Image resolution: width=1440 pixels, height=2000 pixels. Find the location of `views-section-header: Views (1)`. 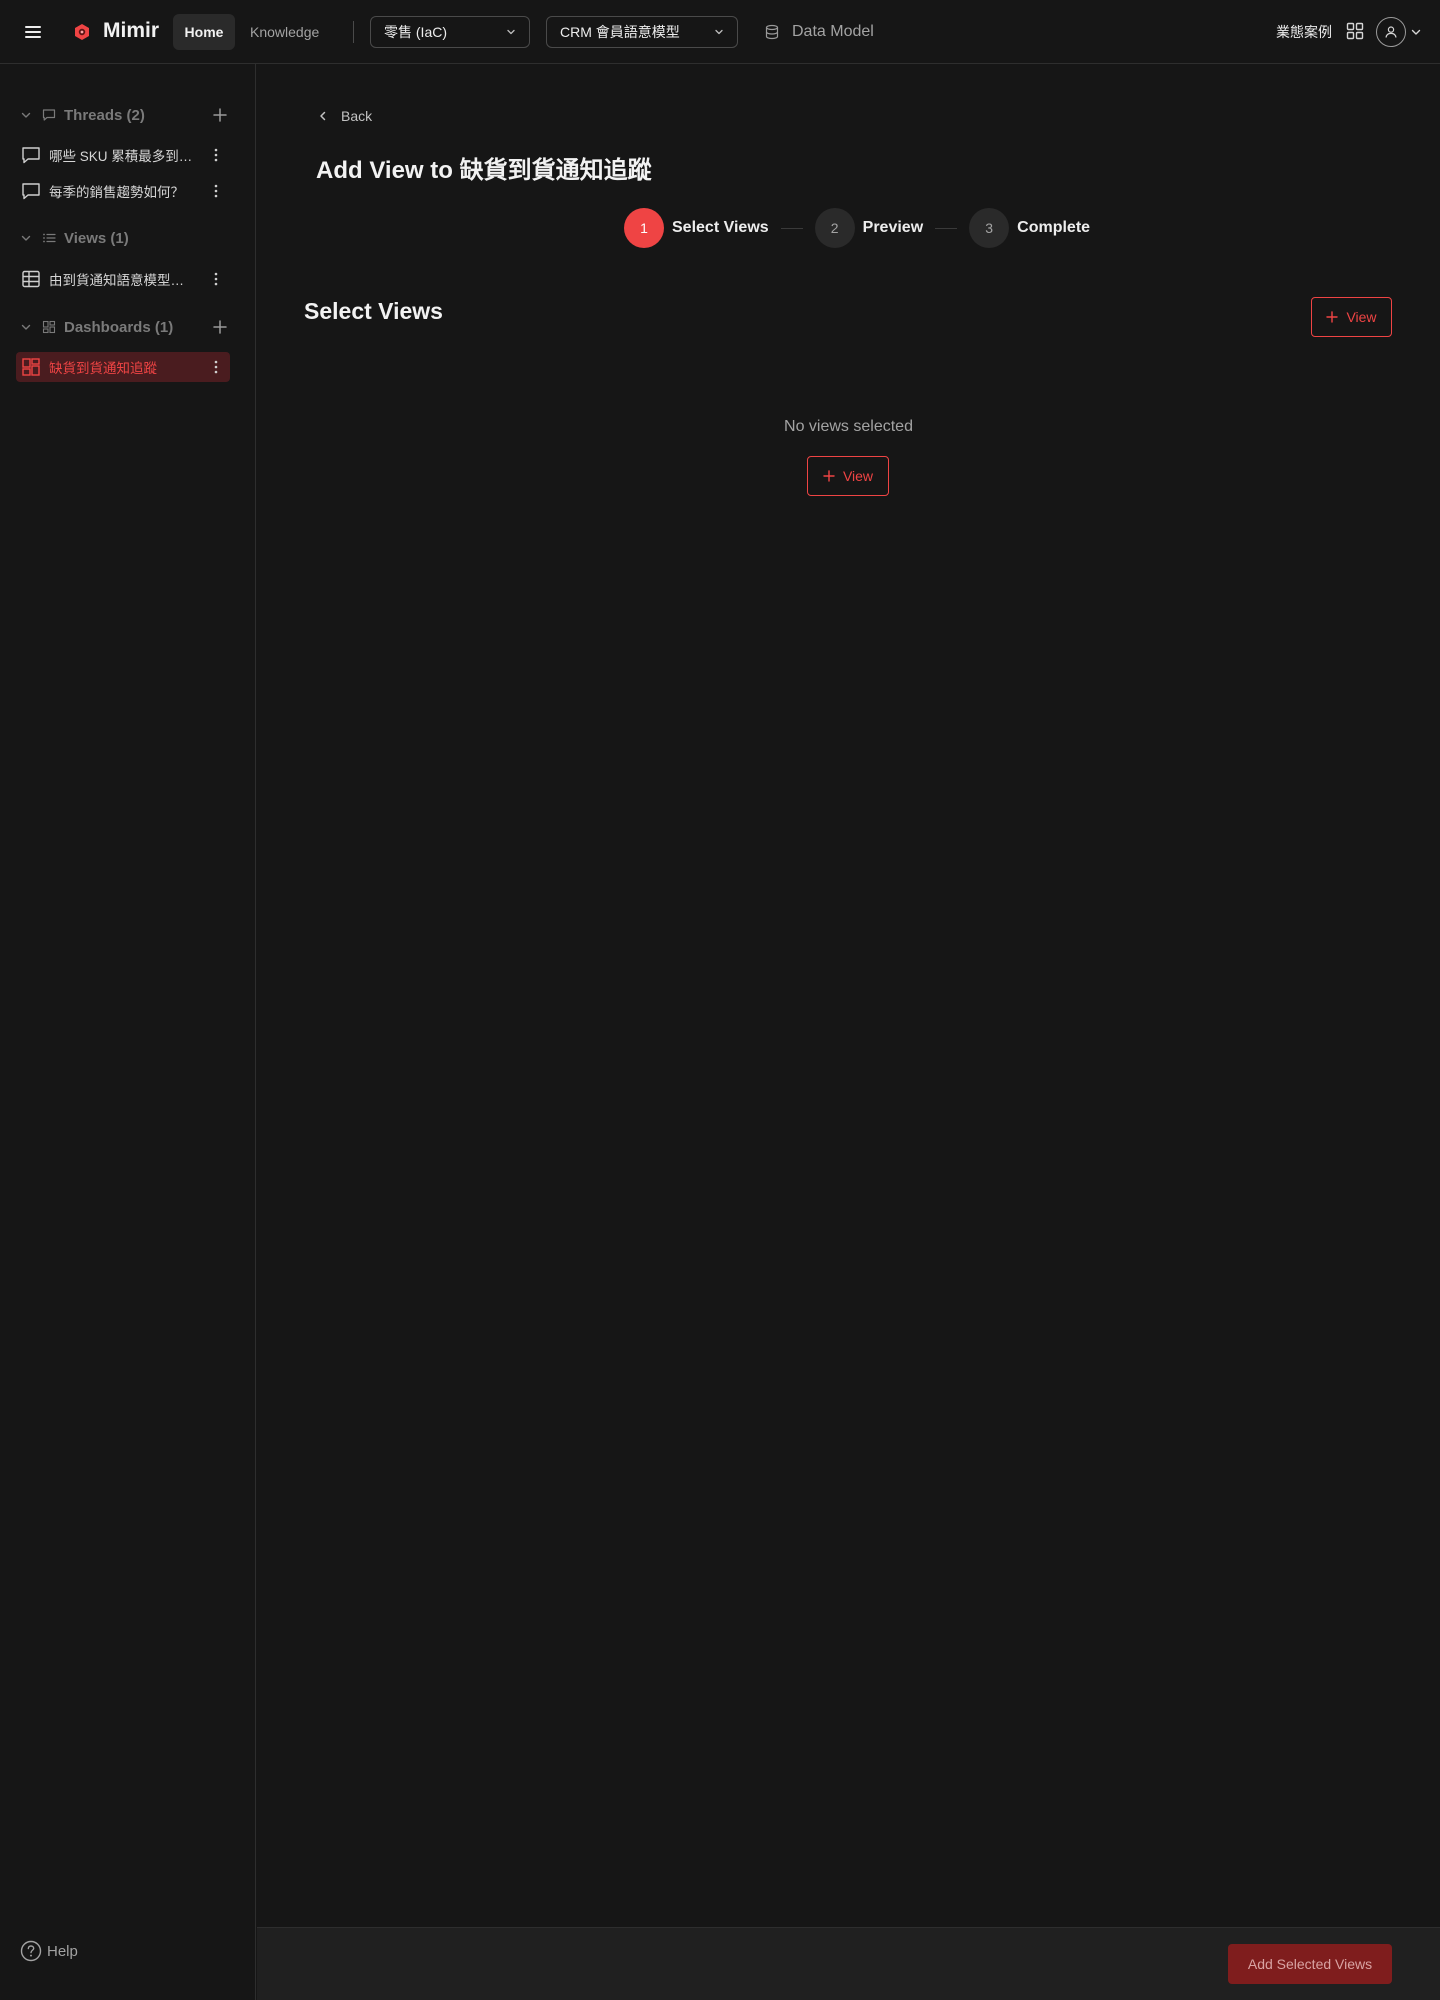

views-section-header: Views (1) is located at coordinates (128, 238).